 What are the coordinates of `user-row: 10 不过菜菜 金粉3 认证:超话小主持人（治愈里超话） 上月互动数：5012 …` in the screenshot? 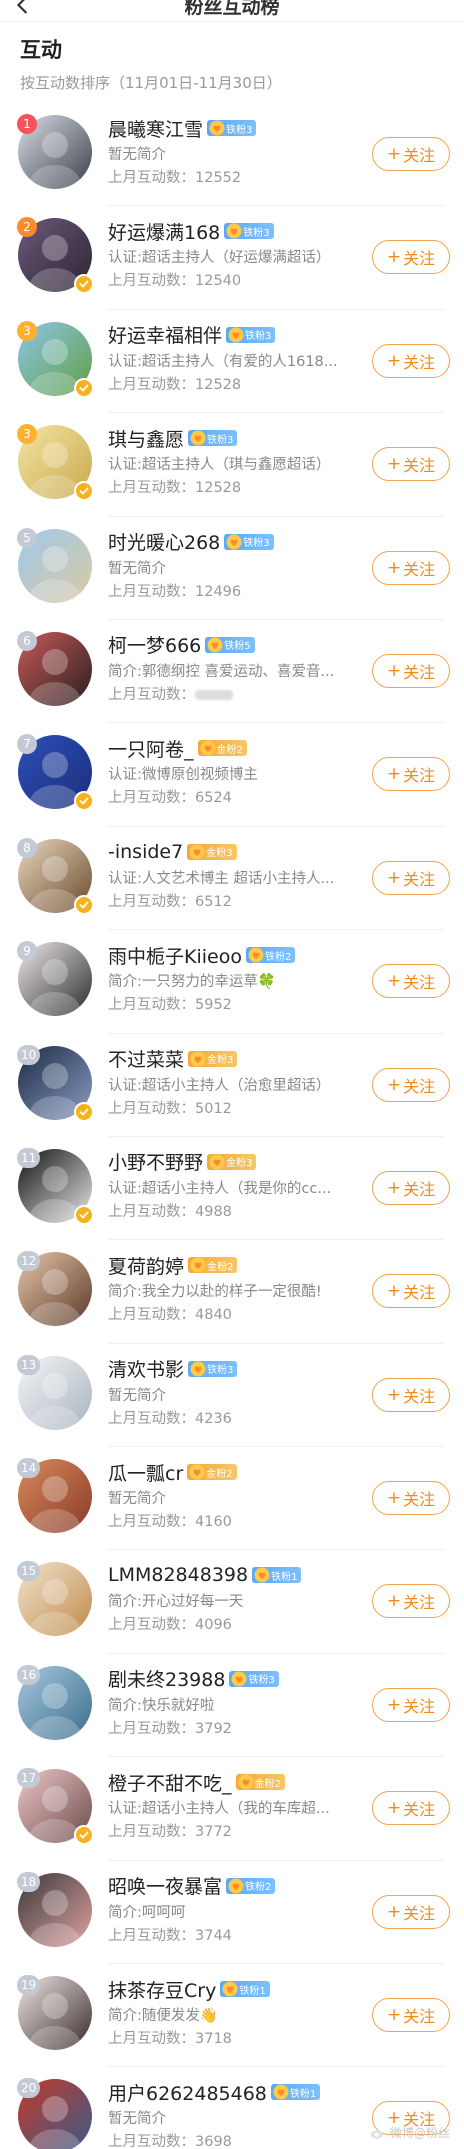 It's located at (232, 1086).